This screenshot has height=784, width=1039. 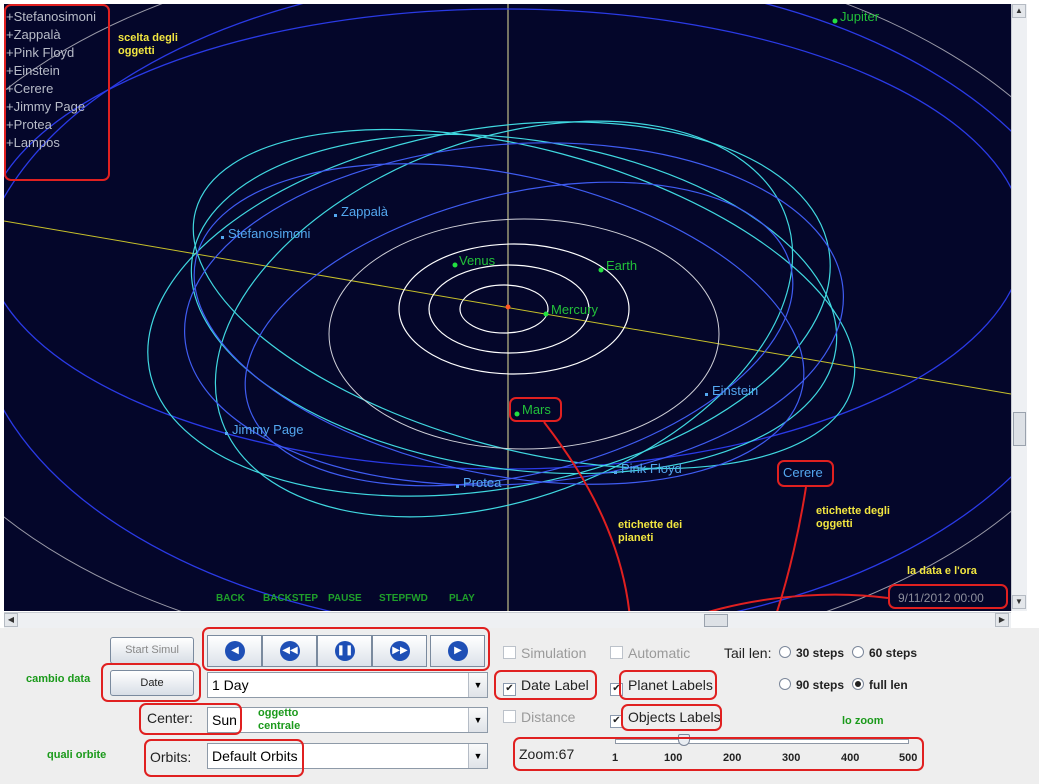 I want to click on note-object-labels: etichette degli oggetti, so click(x=853, y=517).